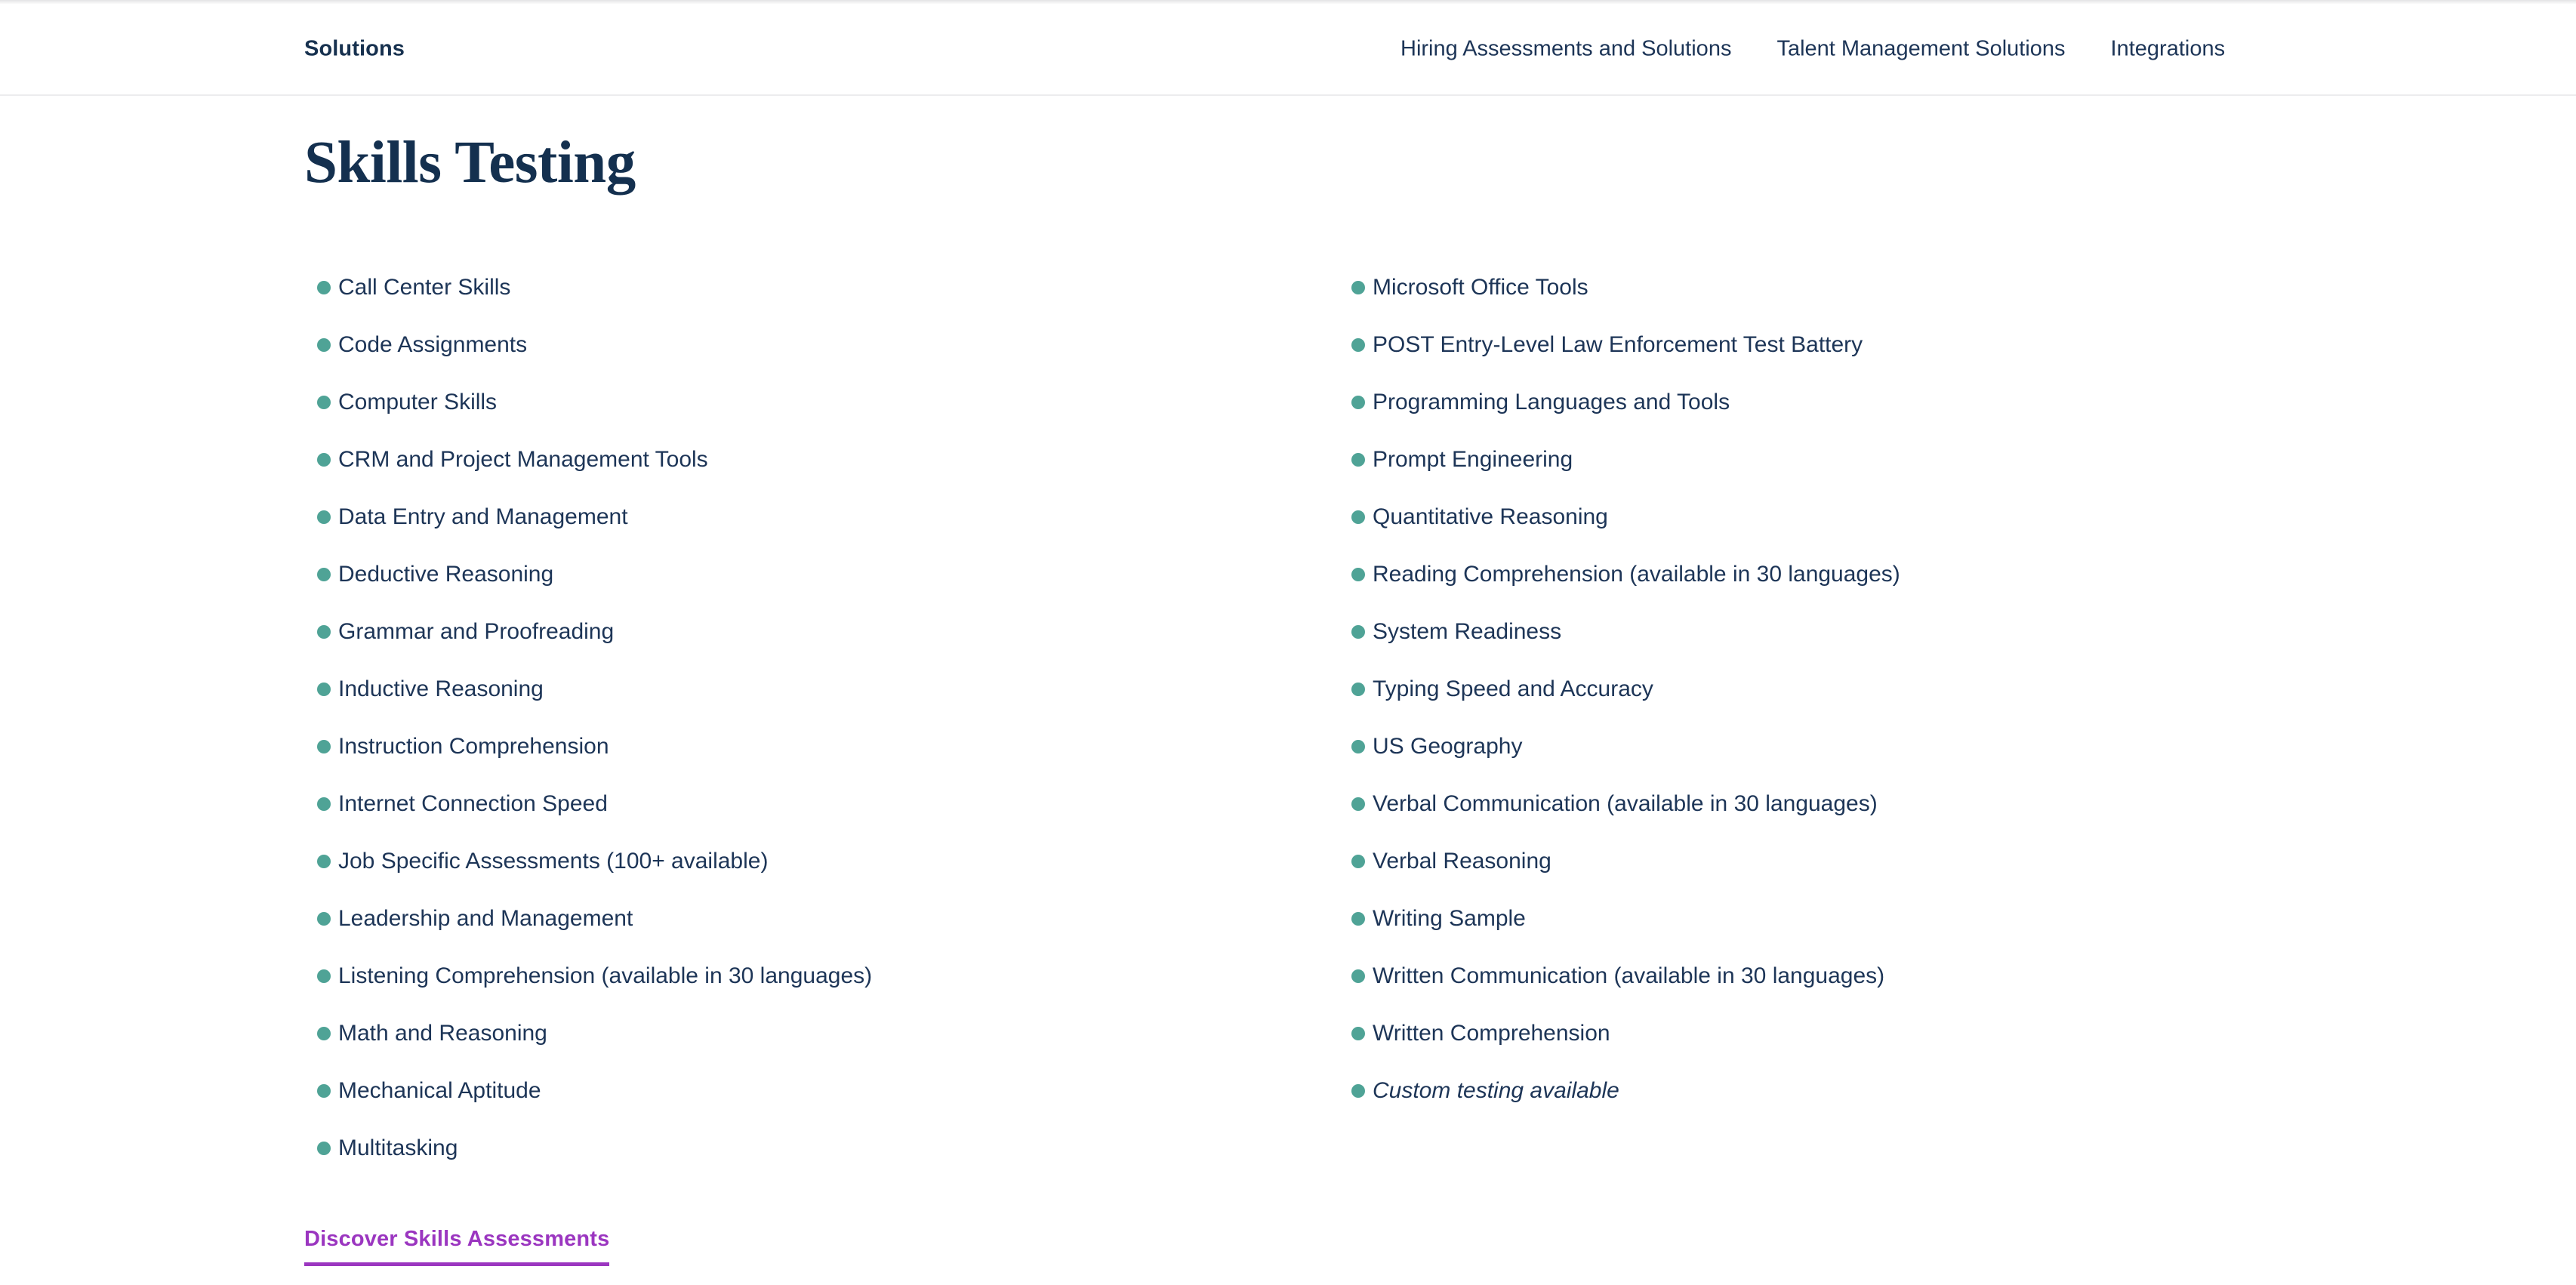 This screenshot has height=1285, width=2576. What do you see at coordinates (1473, 459) in the screenshot?
I see `skill-label: Prompt Engineering` at bounding box center [1473, 459].